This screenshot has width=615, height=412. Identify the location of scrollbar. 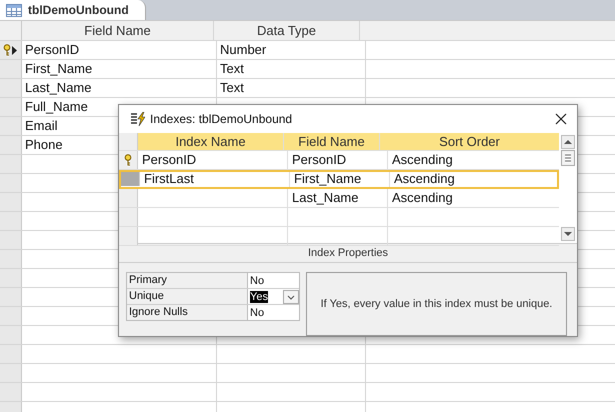
(568, 188).